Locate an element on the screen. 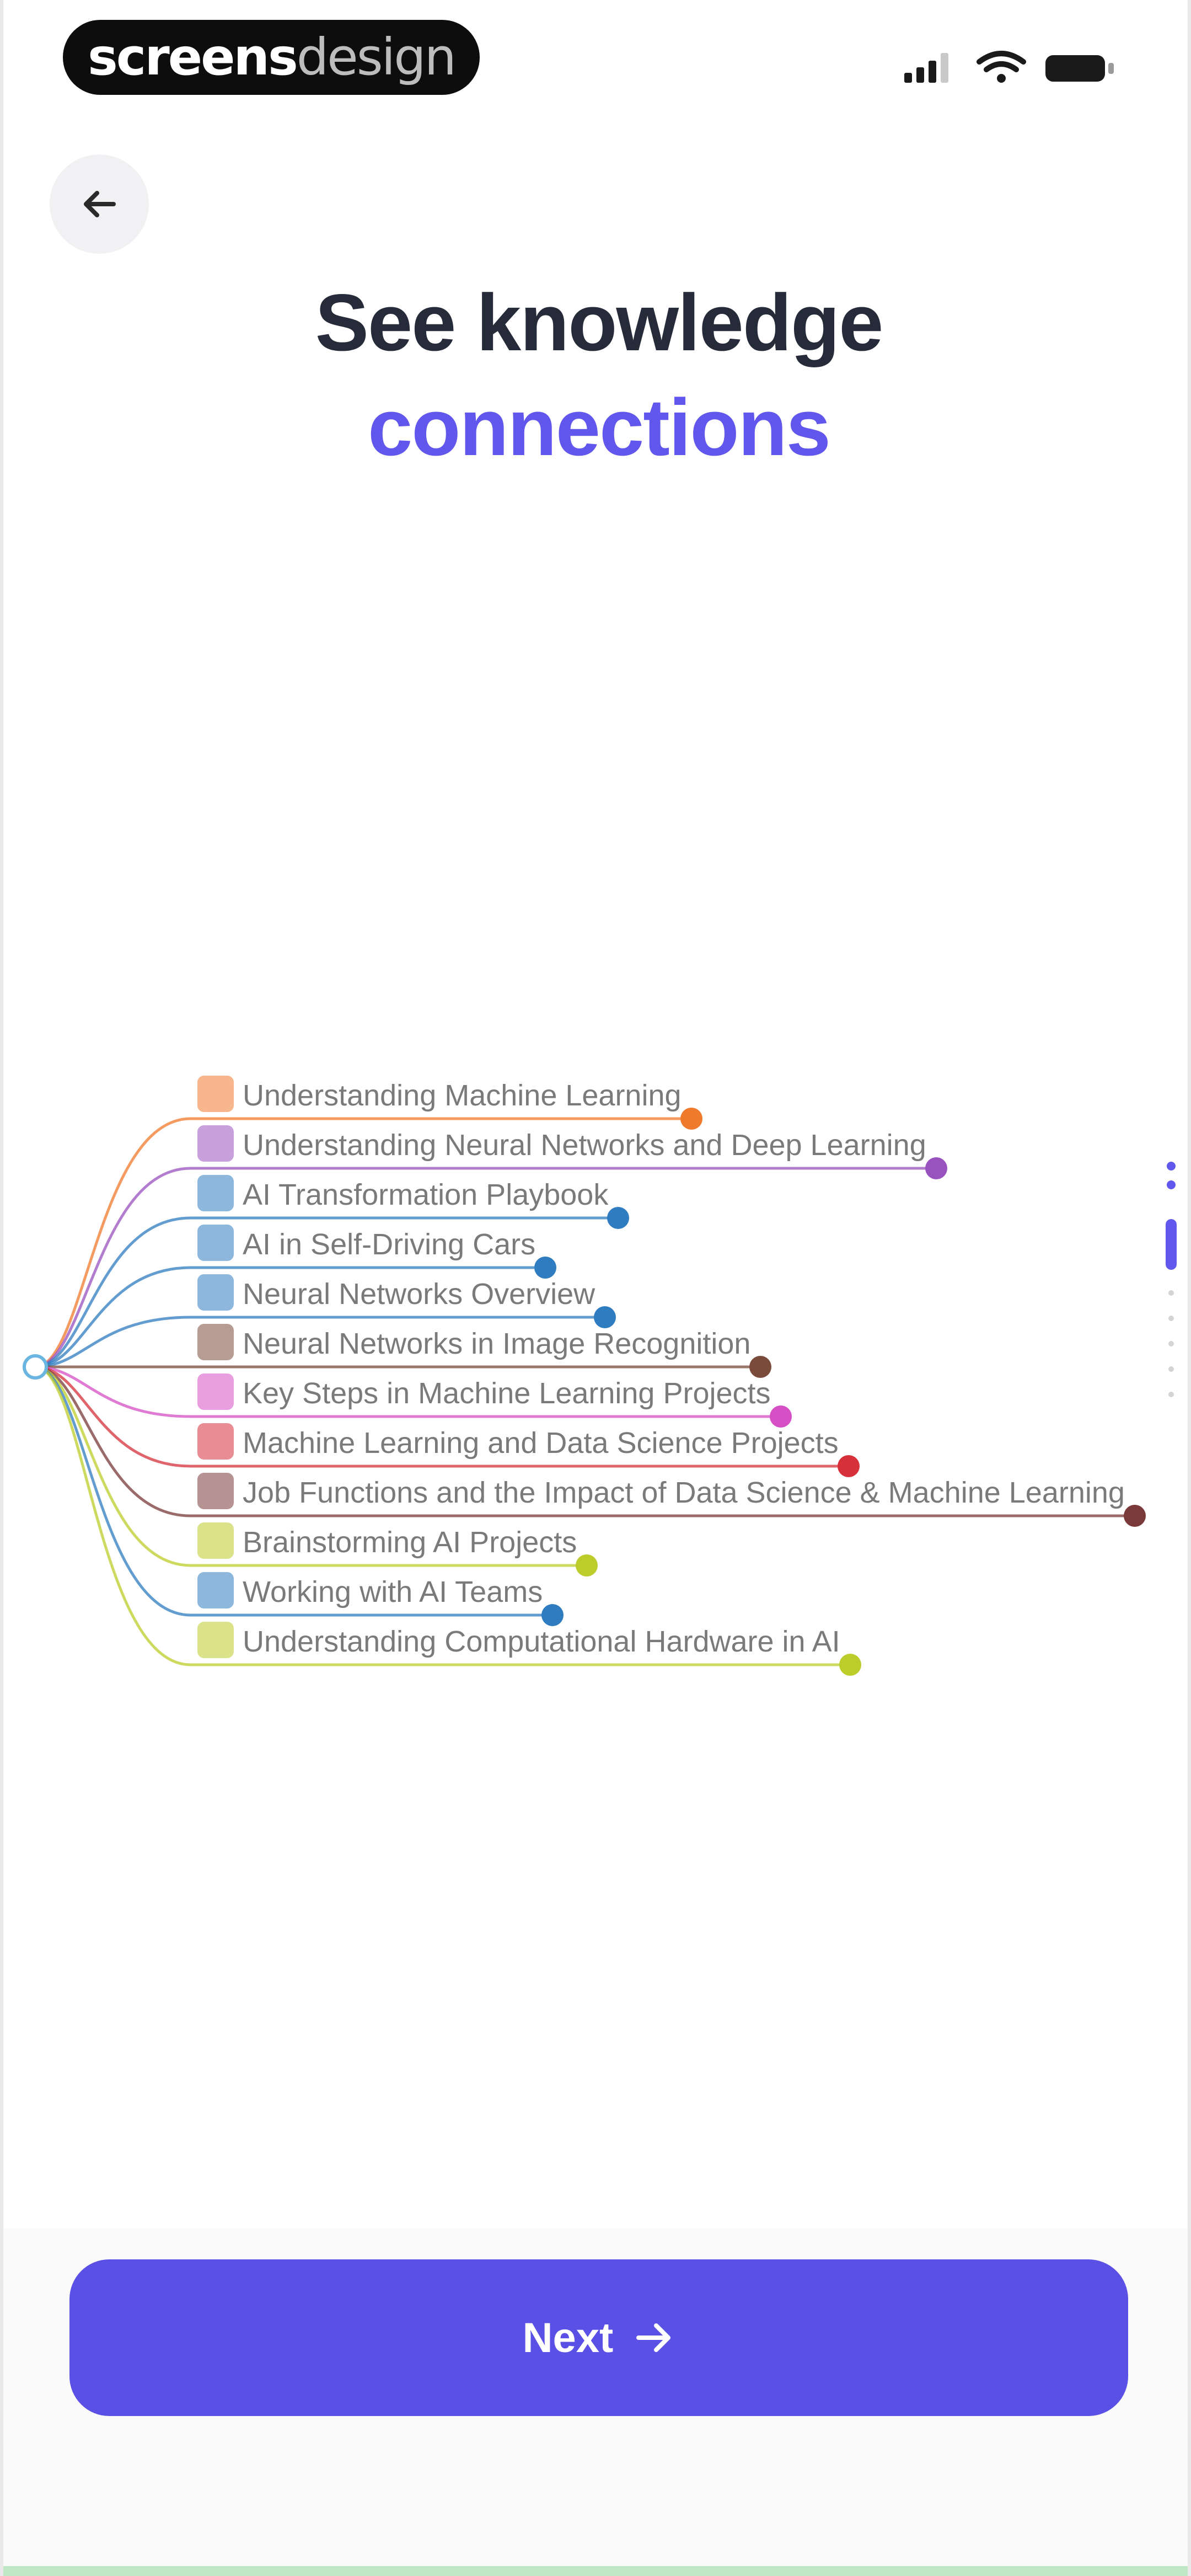 This screenshot has height=2576, width=1191. mind-map-root-node is located at coordinates (35, 1367).